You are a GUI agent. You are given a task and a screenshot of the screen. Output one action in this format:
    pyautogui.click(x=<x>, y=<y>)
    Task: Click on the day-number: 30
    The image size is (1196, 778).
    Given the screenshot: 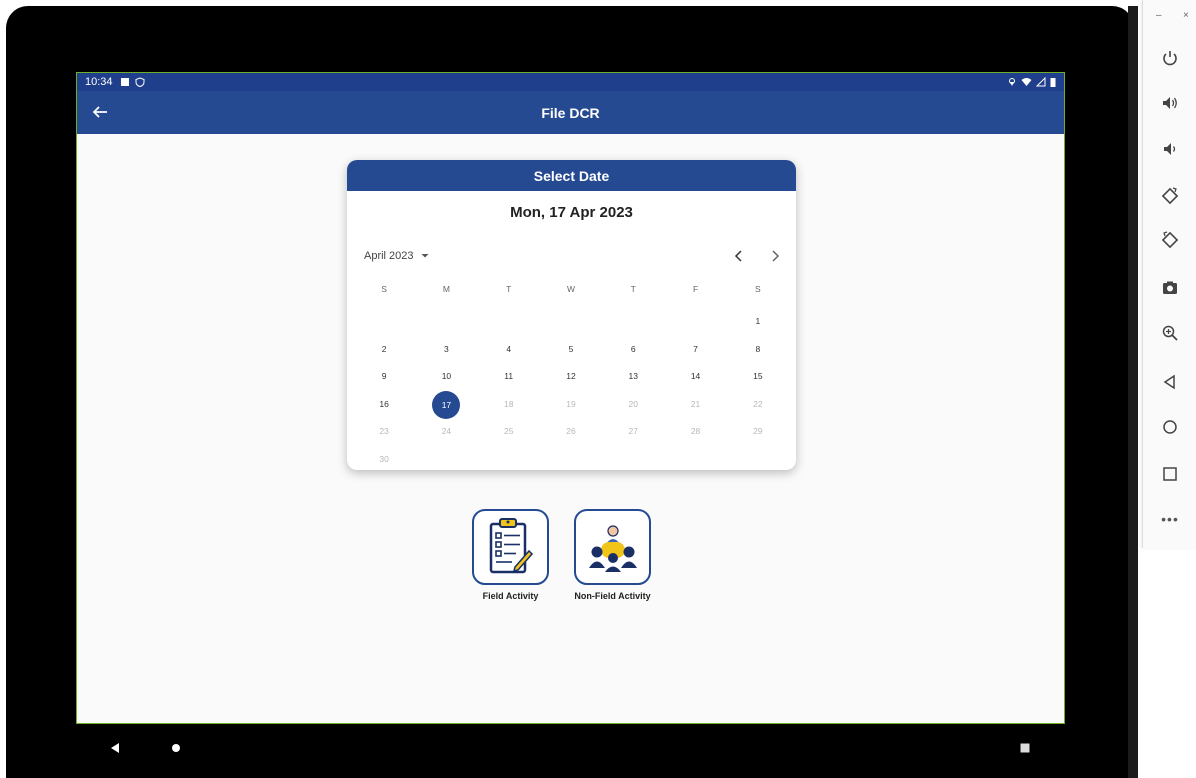 What is the action you would take?
    pyautogui.click(x=384, y=458)
    